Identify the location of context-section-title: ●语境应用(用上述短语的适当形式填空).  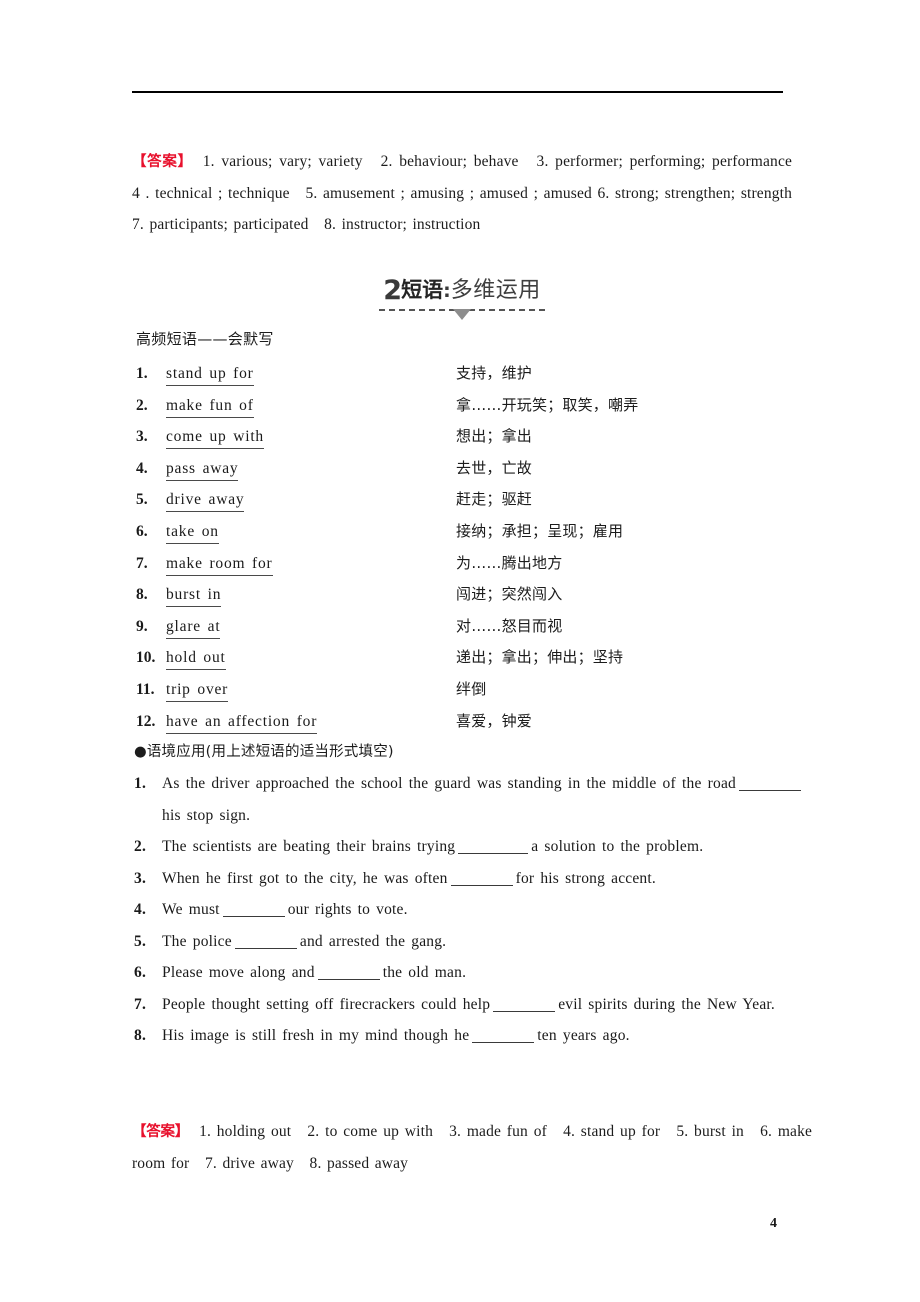
(264, 752).